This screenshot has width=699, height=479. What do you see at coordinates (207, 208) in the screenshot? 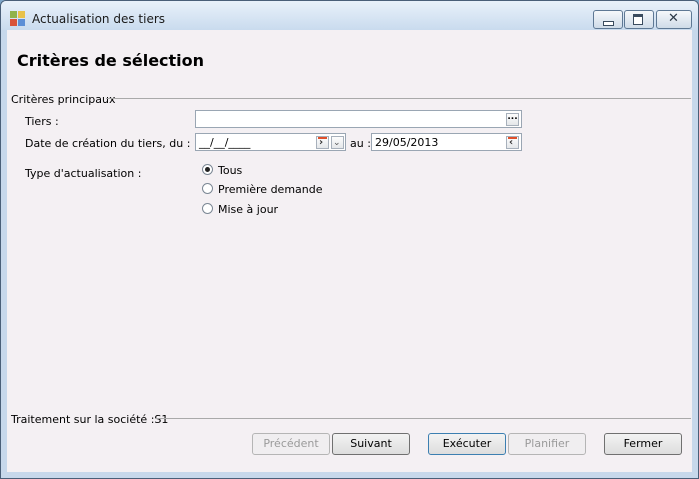
I see `radio-button-mise-a-jour` at bounding box center [207, 208].